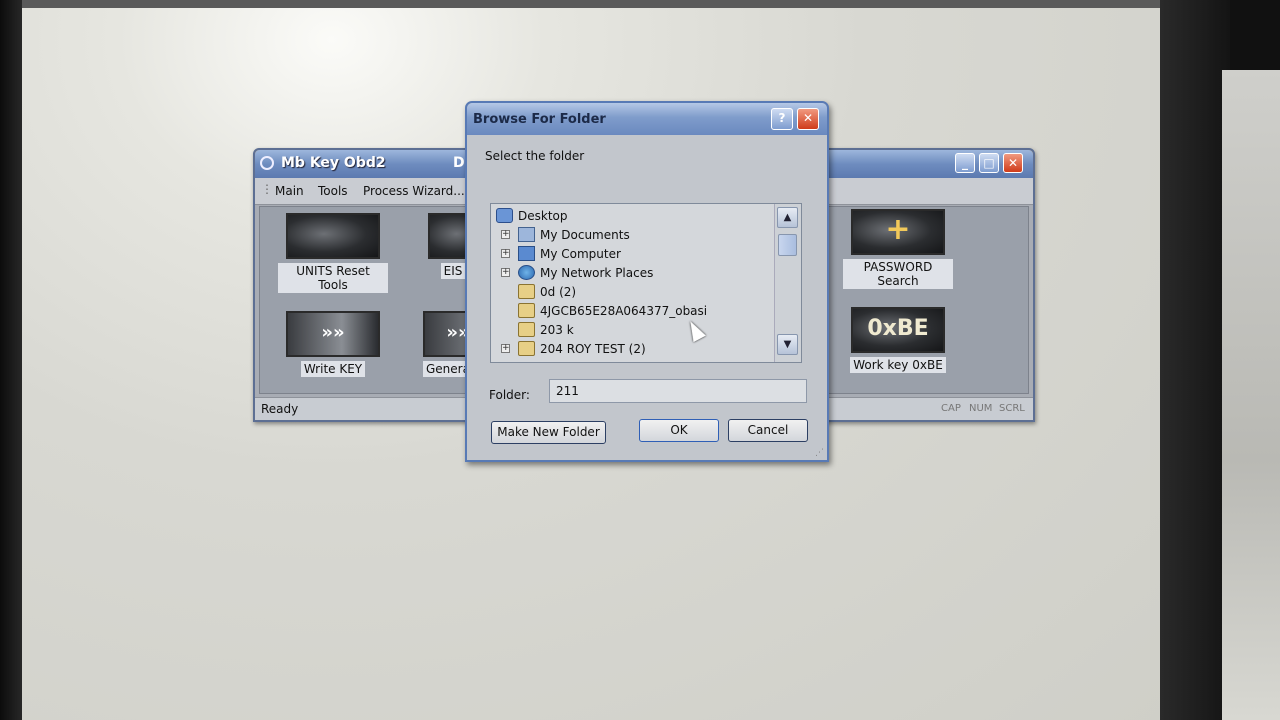 The width and height of the screenshot is (1280, 720). Describe the element at coordinates (597, 273) in the screenshot. I see `tree-item-label: My Network Places` at that location.